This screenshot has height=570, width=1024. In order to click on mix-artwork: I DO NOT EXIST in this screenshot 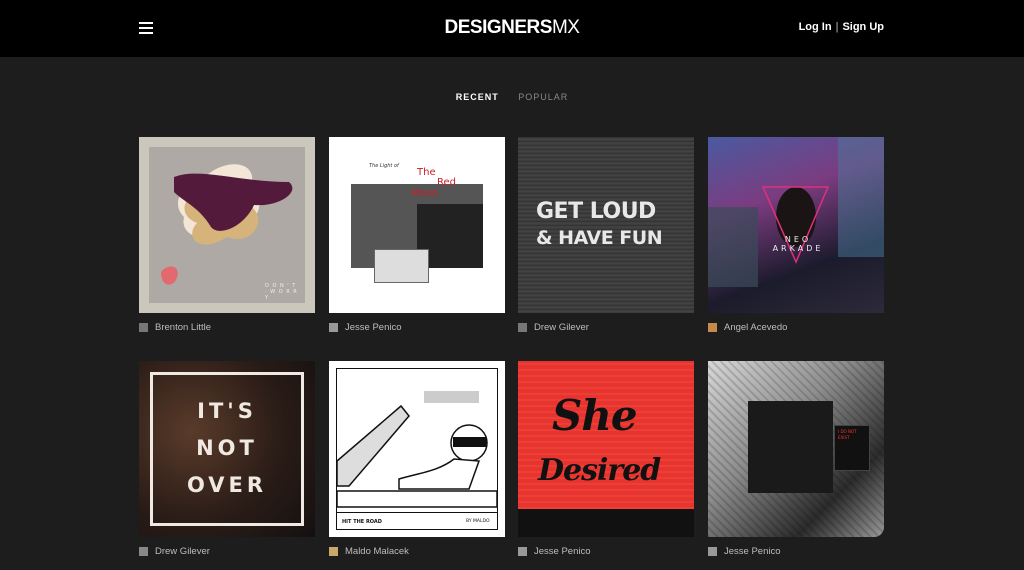, I will do `click(796, 449)`.